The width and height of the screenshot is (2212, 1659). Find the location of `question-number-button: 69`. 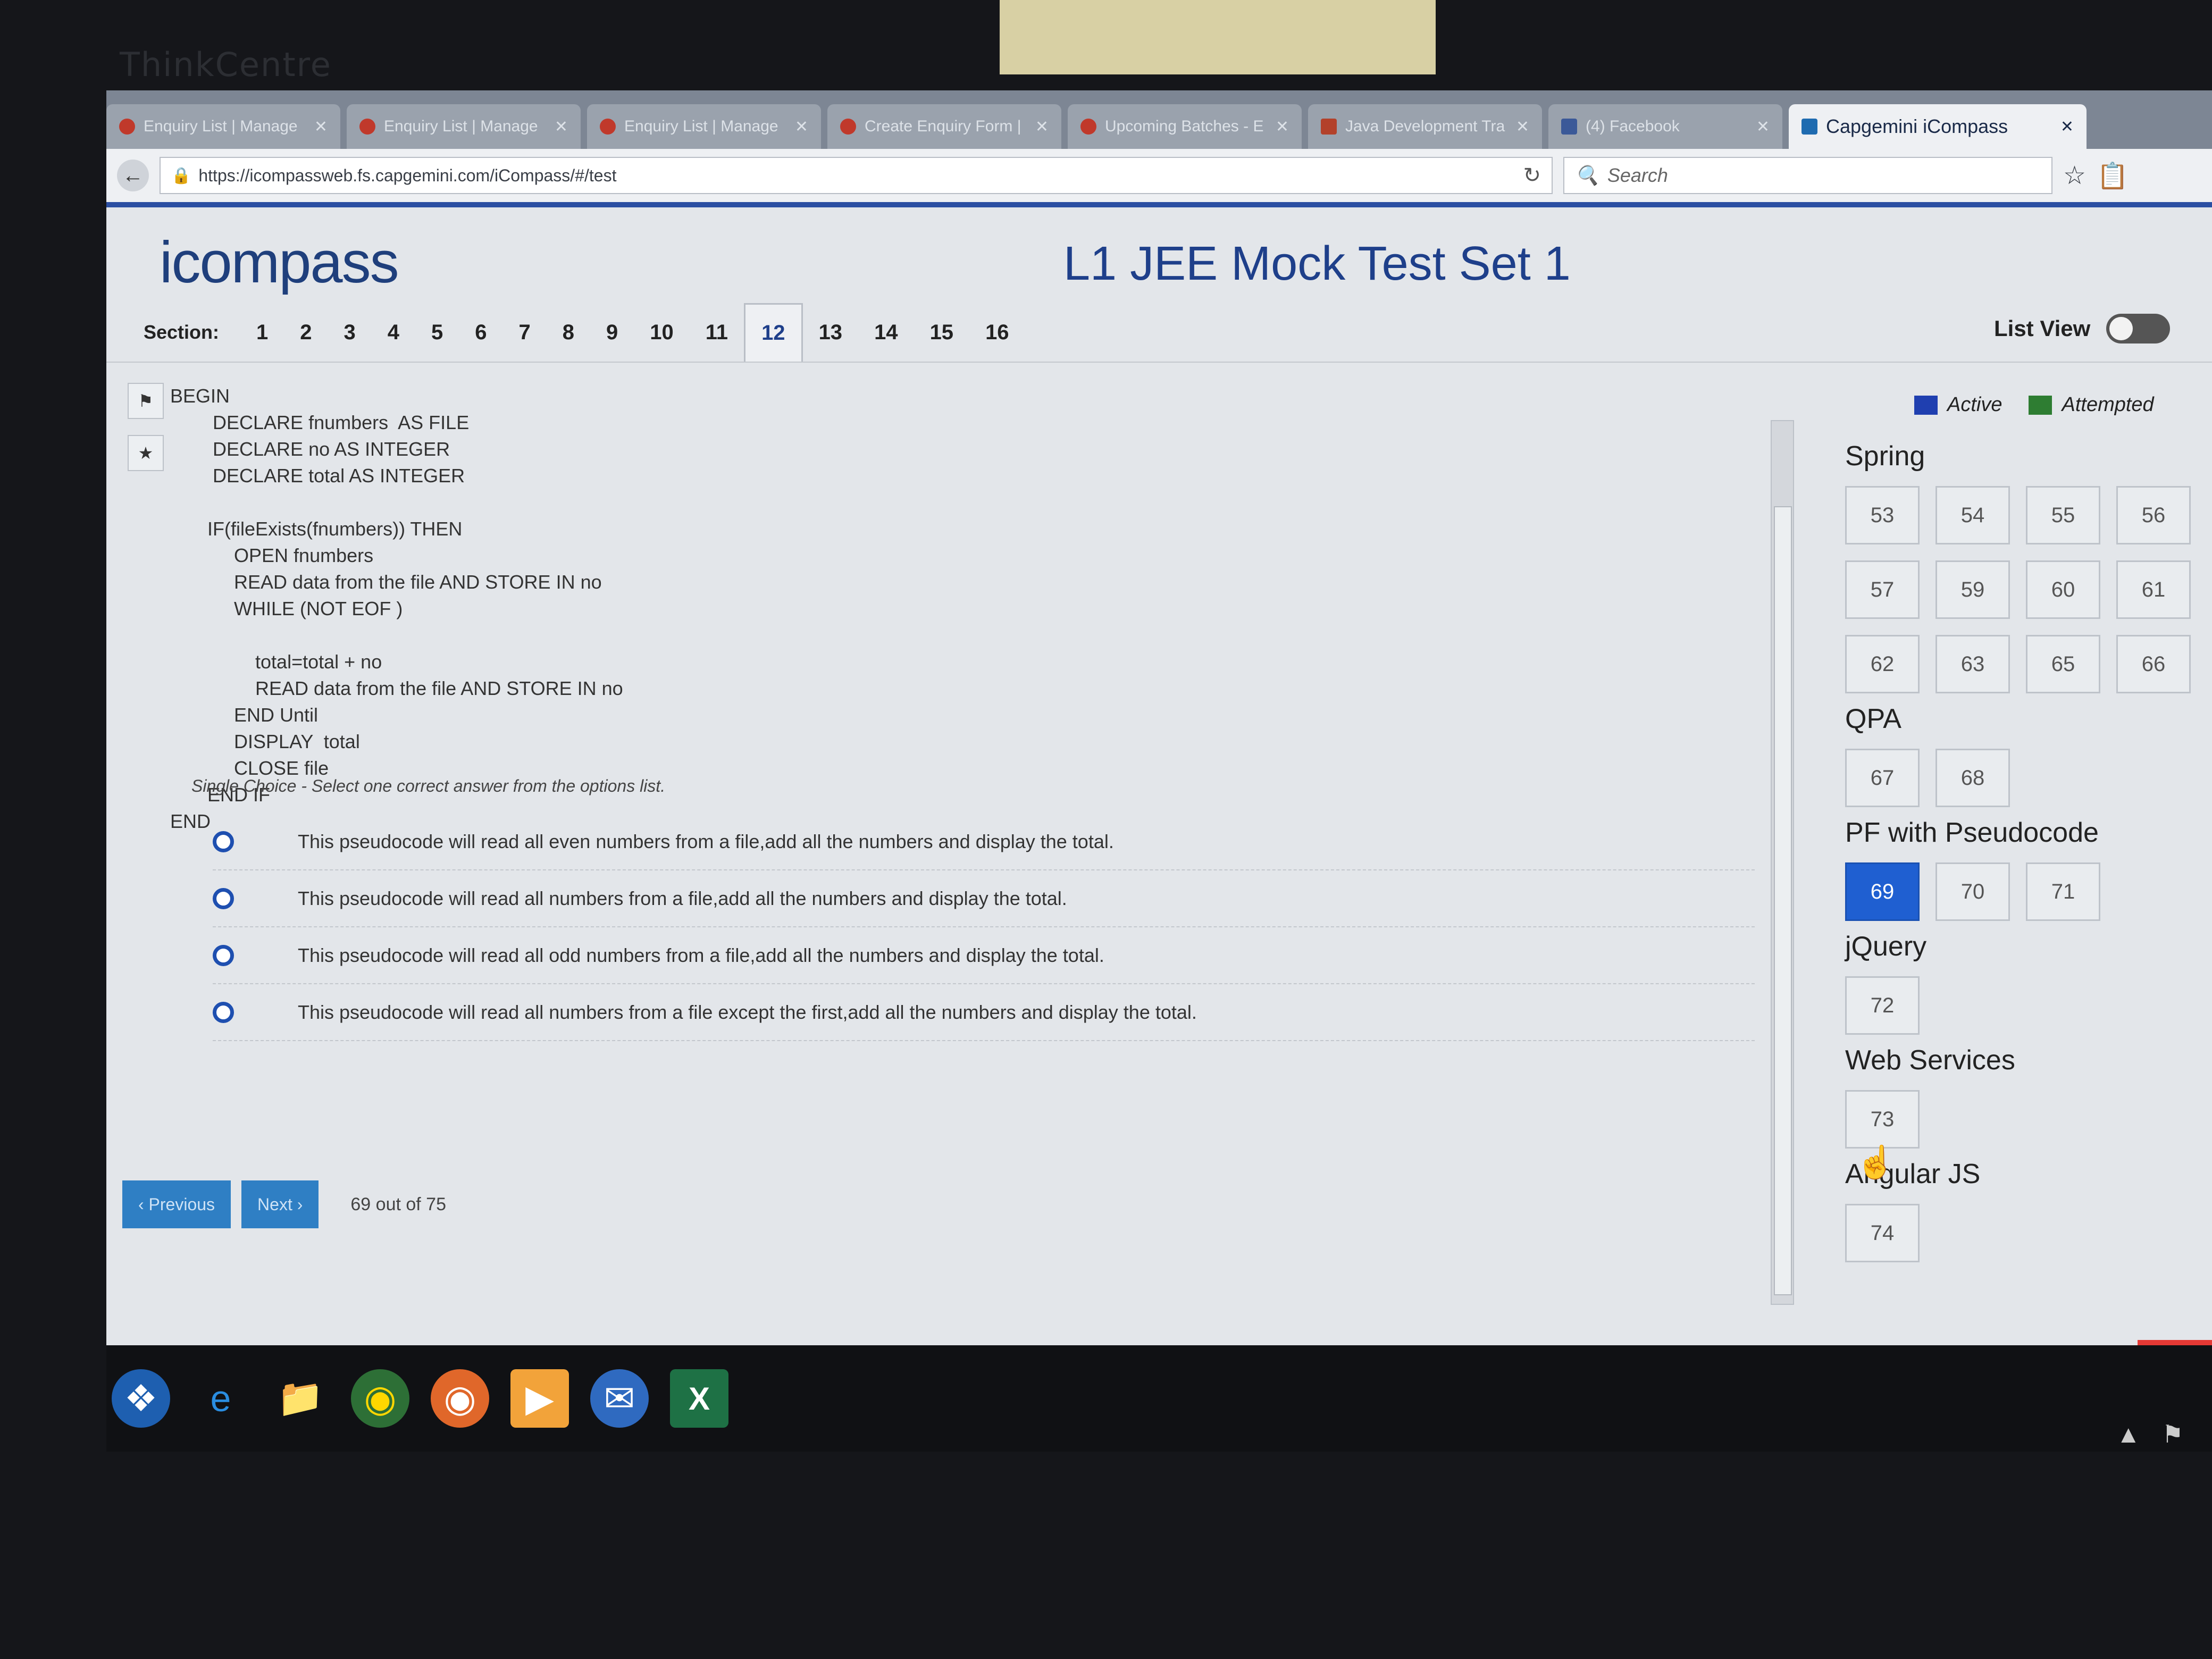

question-number-button: 69 is located at coordinates (1882, 891).